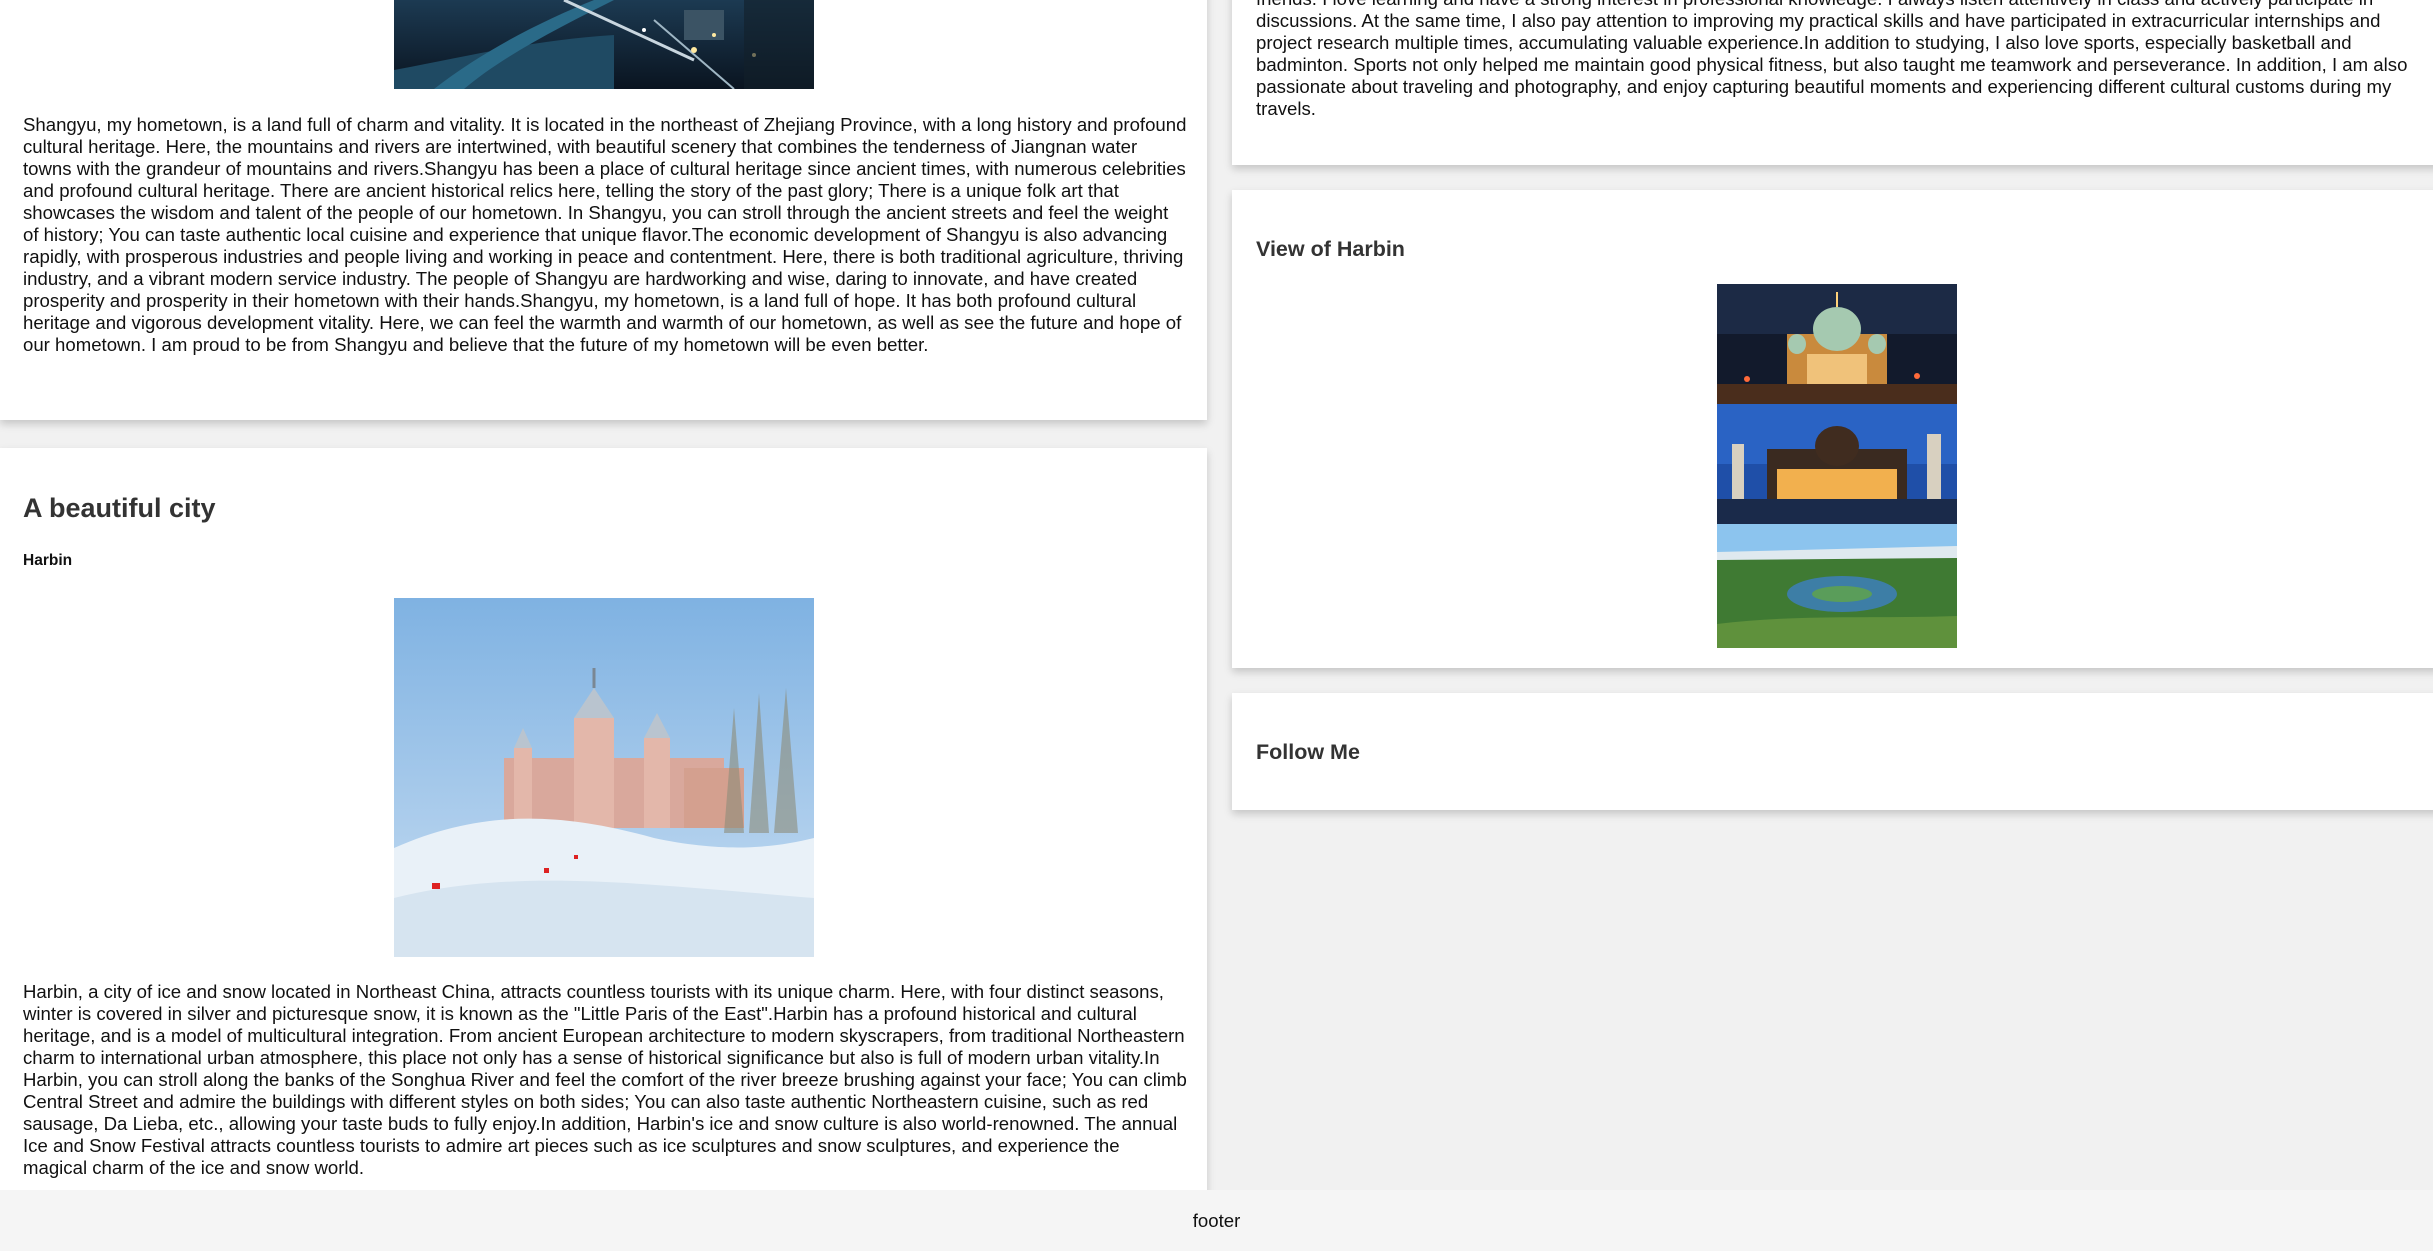 Image resolution: width=2433 pixels, height=1251 pixels. I want to click on cathedral-night-image, so click(1837, 344).